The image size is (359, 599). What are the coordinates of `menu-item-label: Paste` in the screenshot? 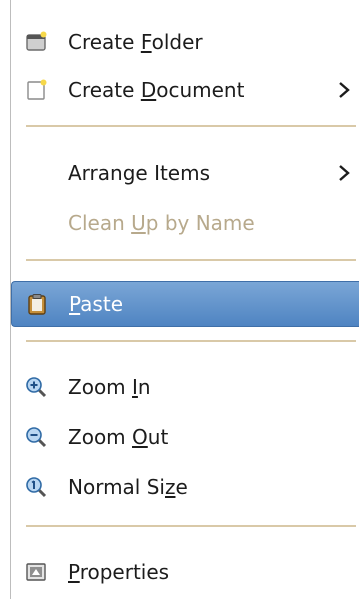 It's located at (96, 304).